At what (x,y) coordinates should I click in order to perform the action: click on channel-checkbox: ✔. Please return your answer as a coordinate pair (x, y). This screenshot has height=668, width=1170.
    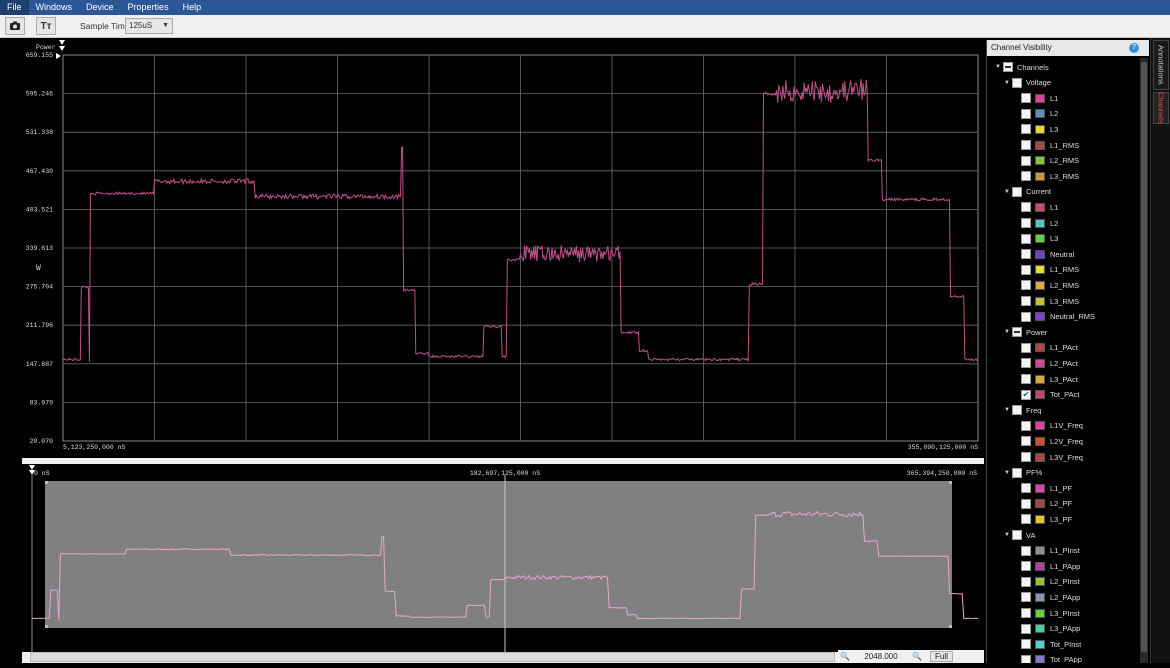
    Looking at the image, I should click on (1026, 394).